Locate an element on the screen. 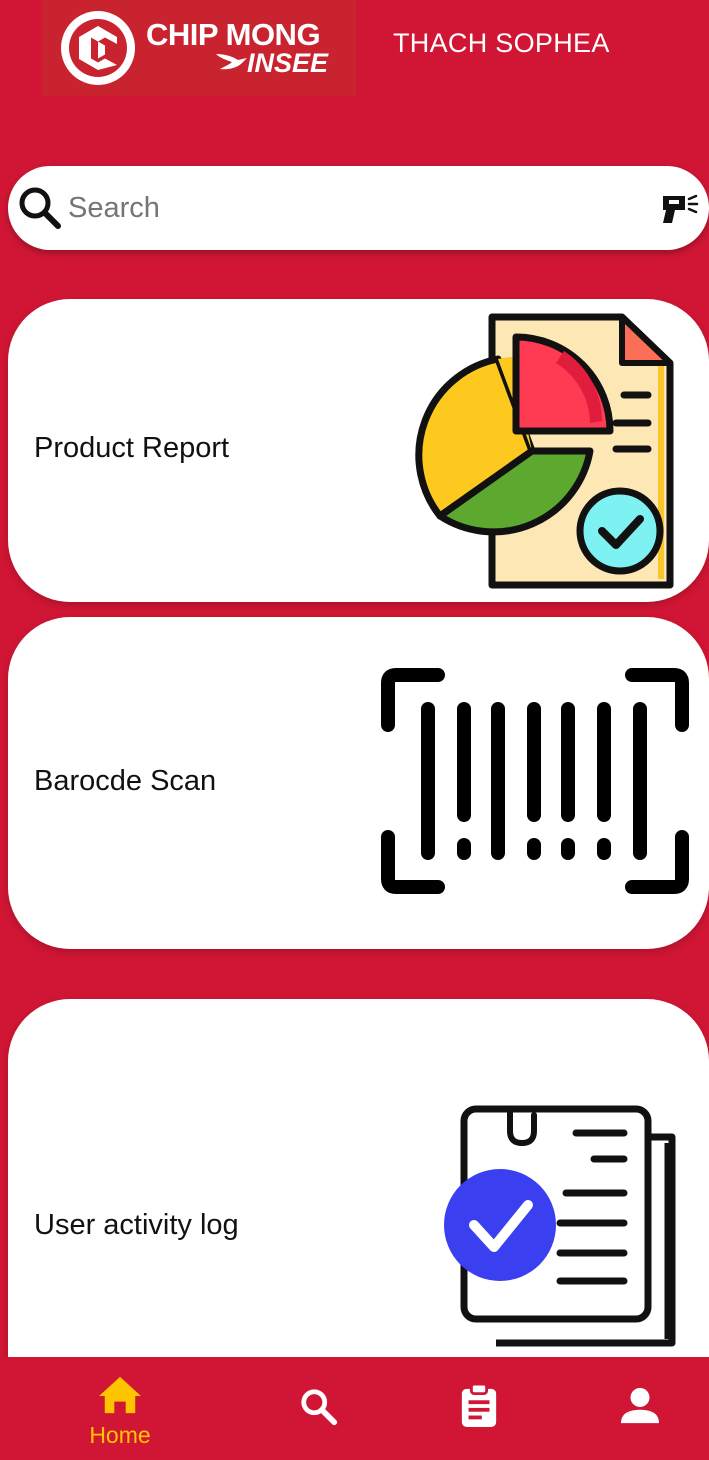 The height and width of the screenshot is (1460, 709). card-label-user-activity-log: User activity log is located at coordinates (136, 1225).